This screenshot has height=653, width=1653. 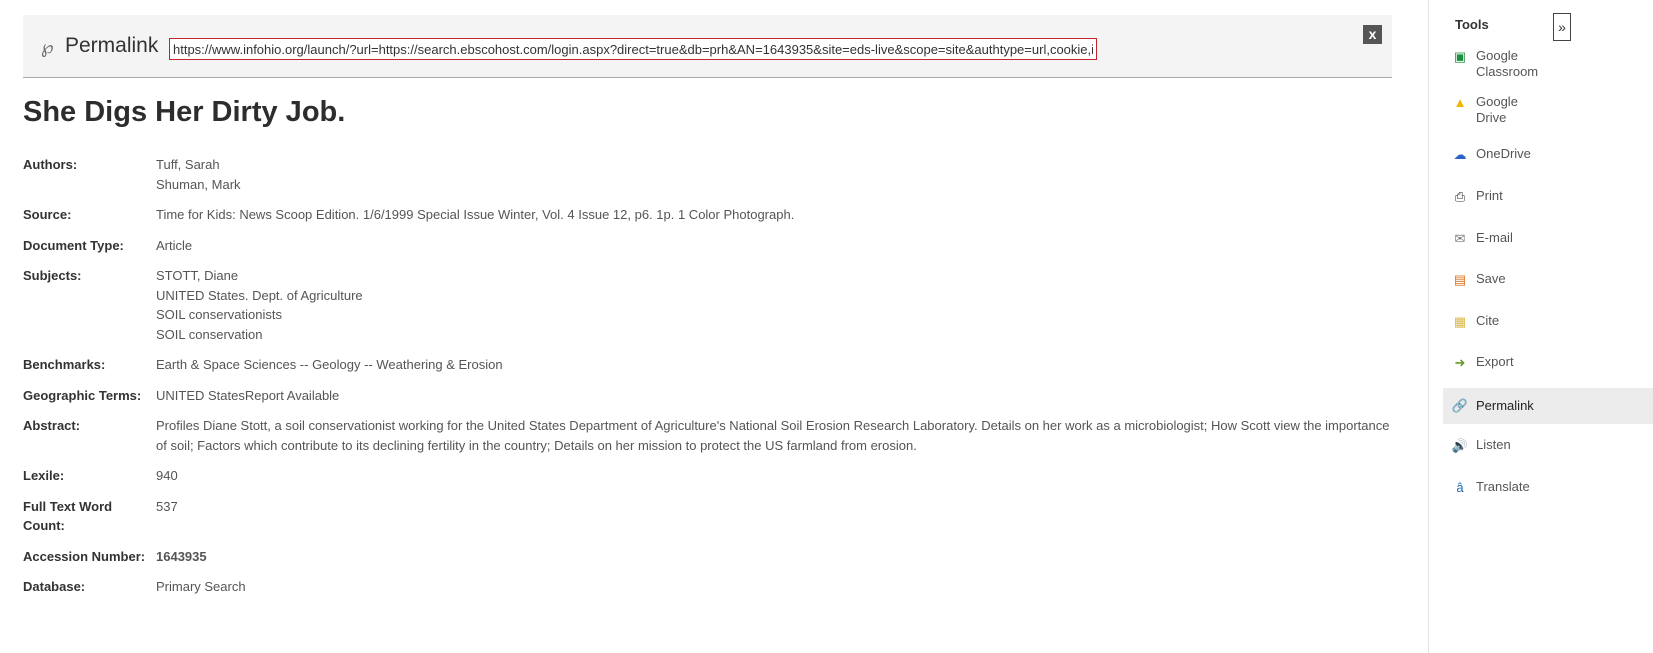 I want to click on field-label: Accession Number:, so click(x=84, y=556).